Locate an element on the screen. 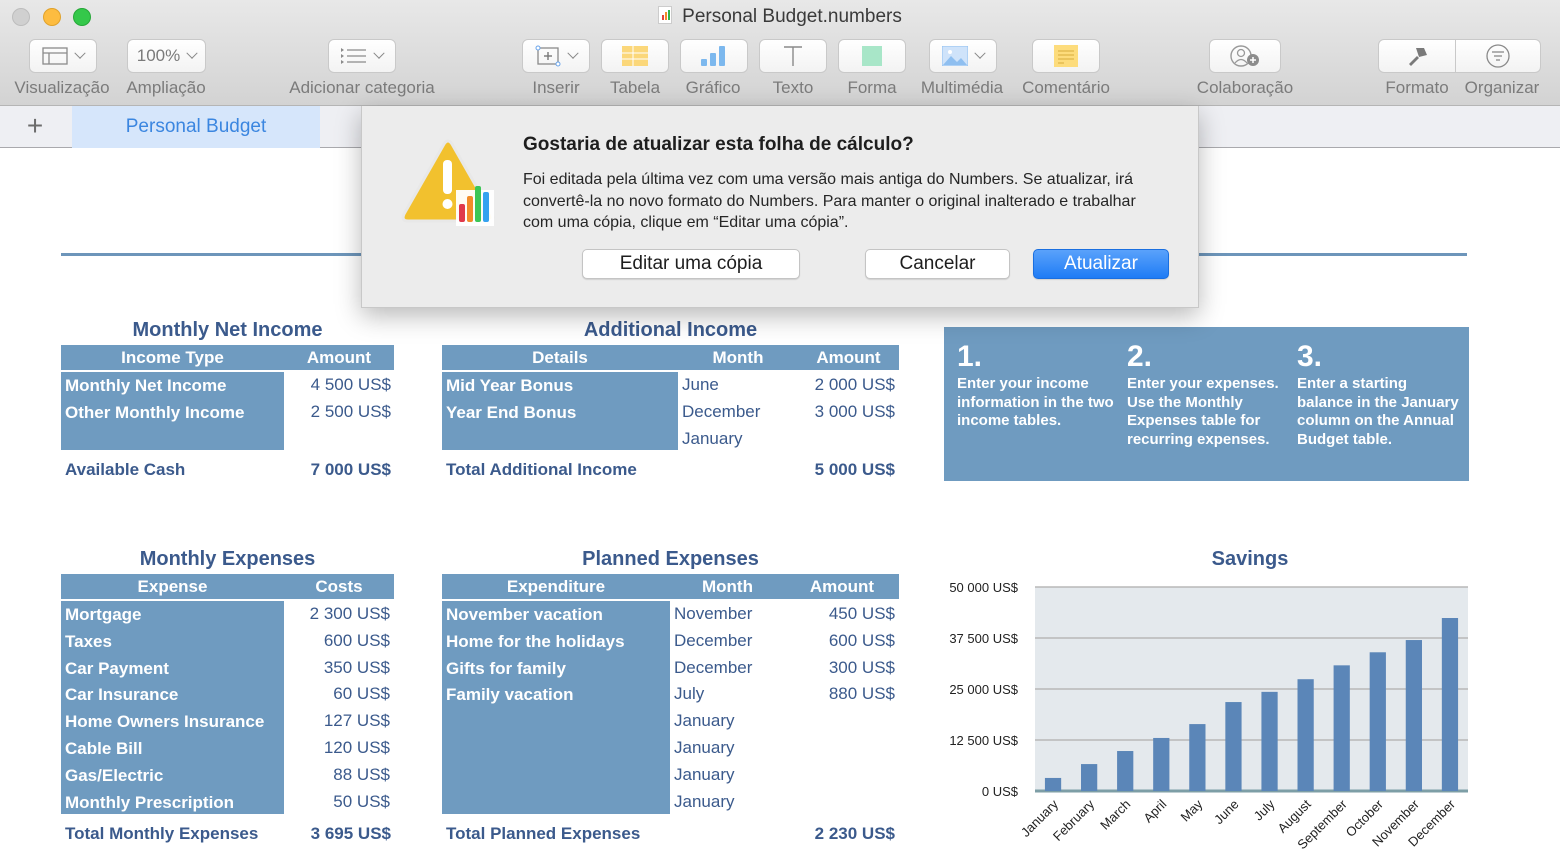  row-amount: 60 US$ is located at coordinates (361, 694).